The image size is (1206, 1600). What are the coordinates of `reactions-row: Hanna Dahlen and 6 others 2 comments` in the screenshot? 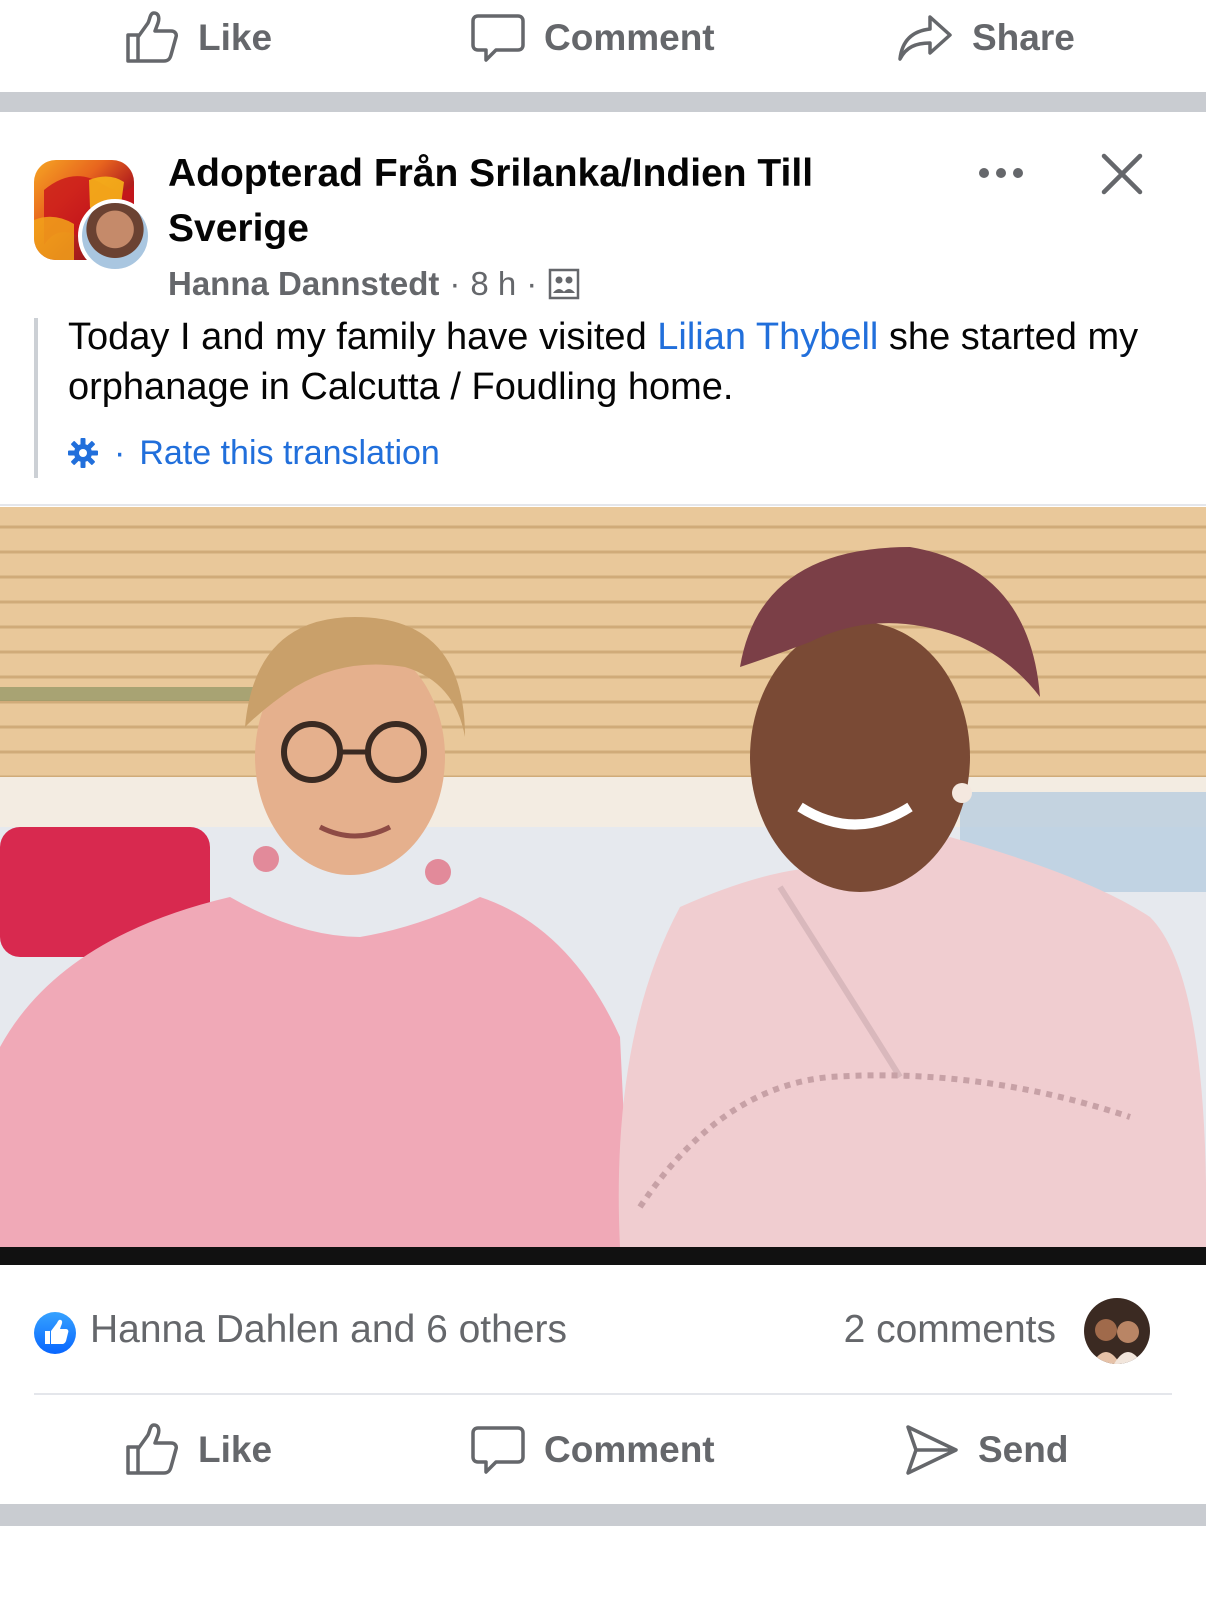 It's located at (603, 1331).